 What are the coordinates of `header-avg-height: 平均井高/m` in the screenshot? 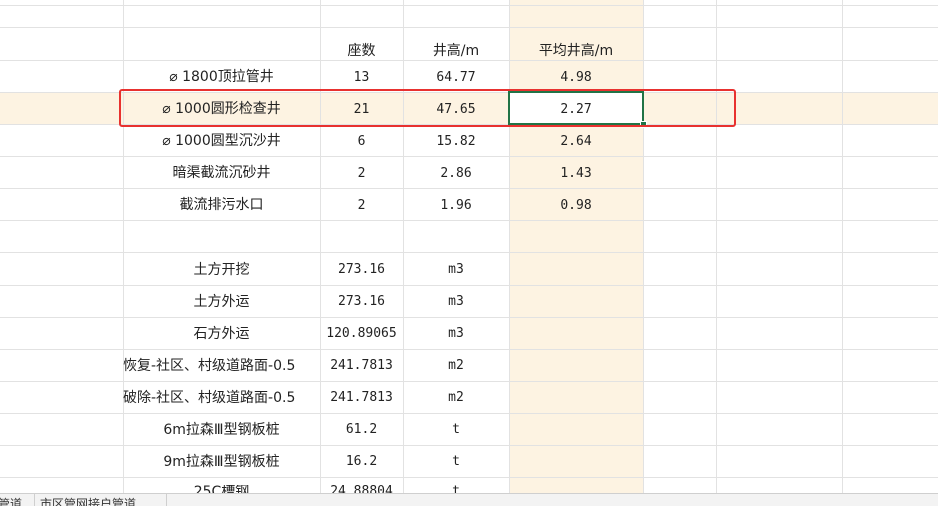 It's located at (576, 51).